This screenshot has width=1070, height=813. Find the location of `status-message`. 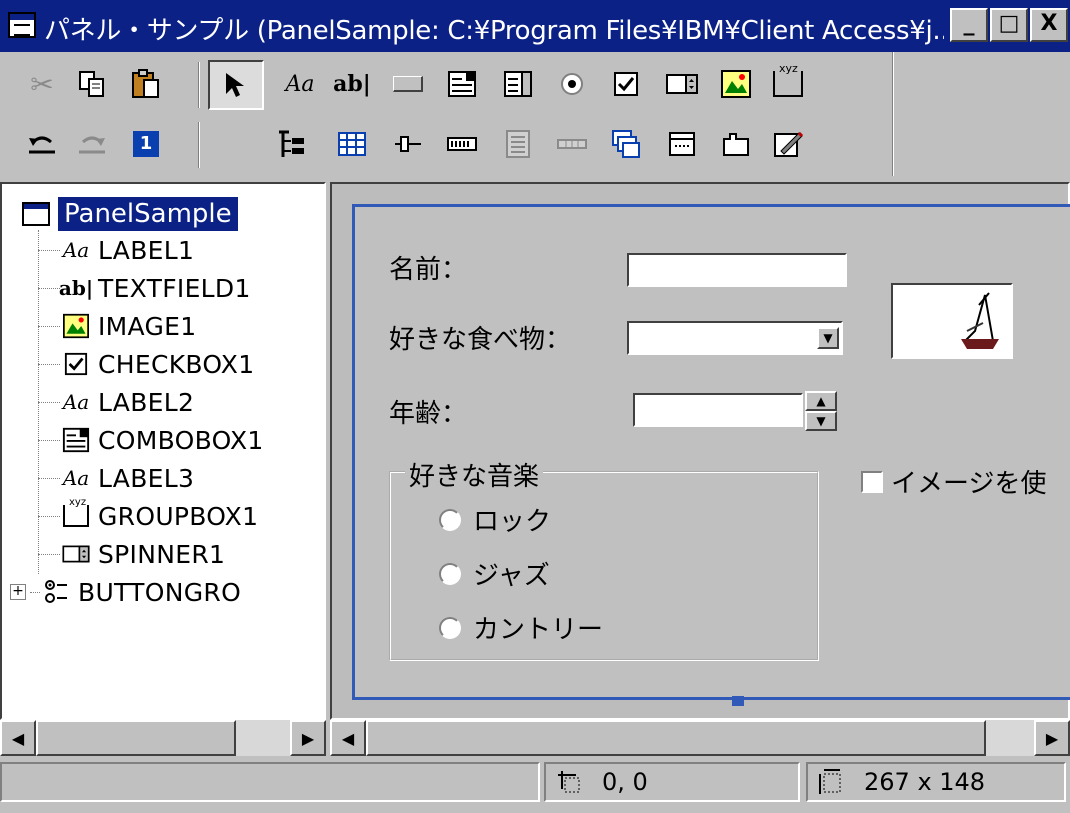

status-message is located at coordinates (270, 782).